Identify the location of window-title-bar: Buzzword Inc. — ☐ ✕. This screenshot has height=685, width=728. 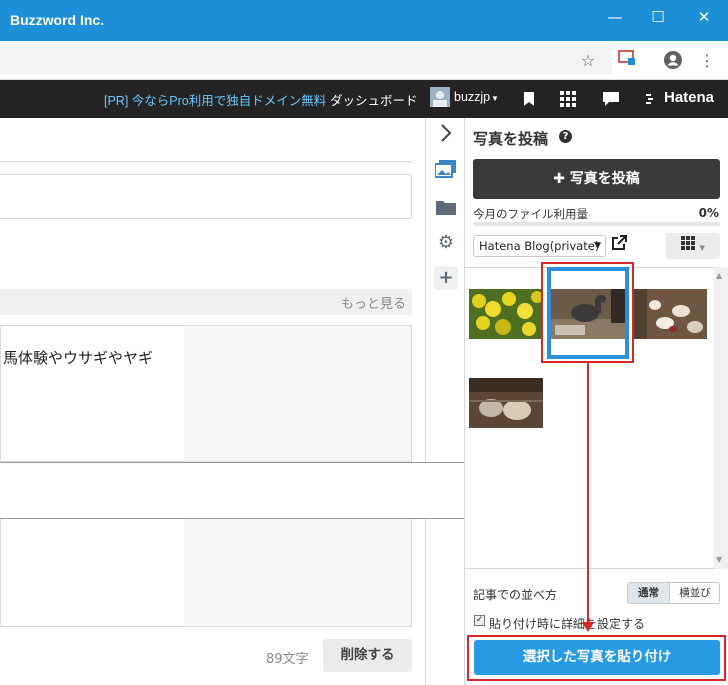
(364, 20).